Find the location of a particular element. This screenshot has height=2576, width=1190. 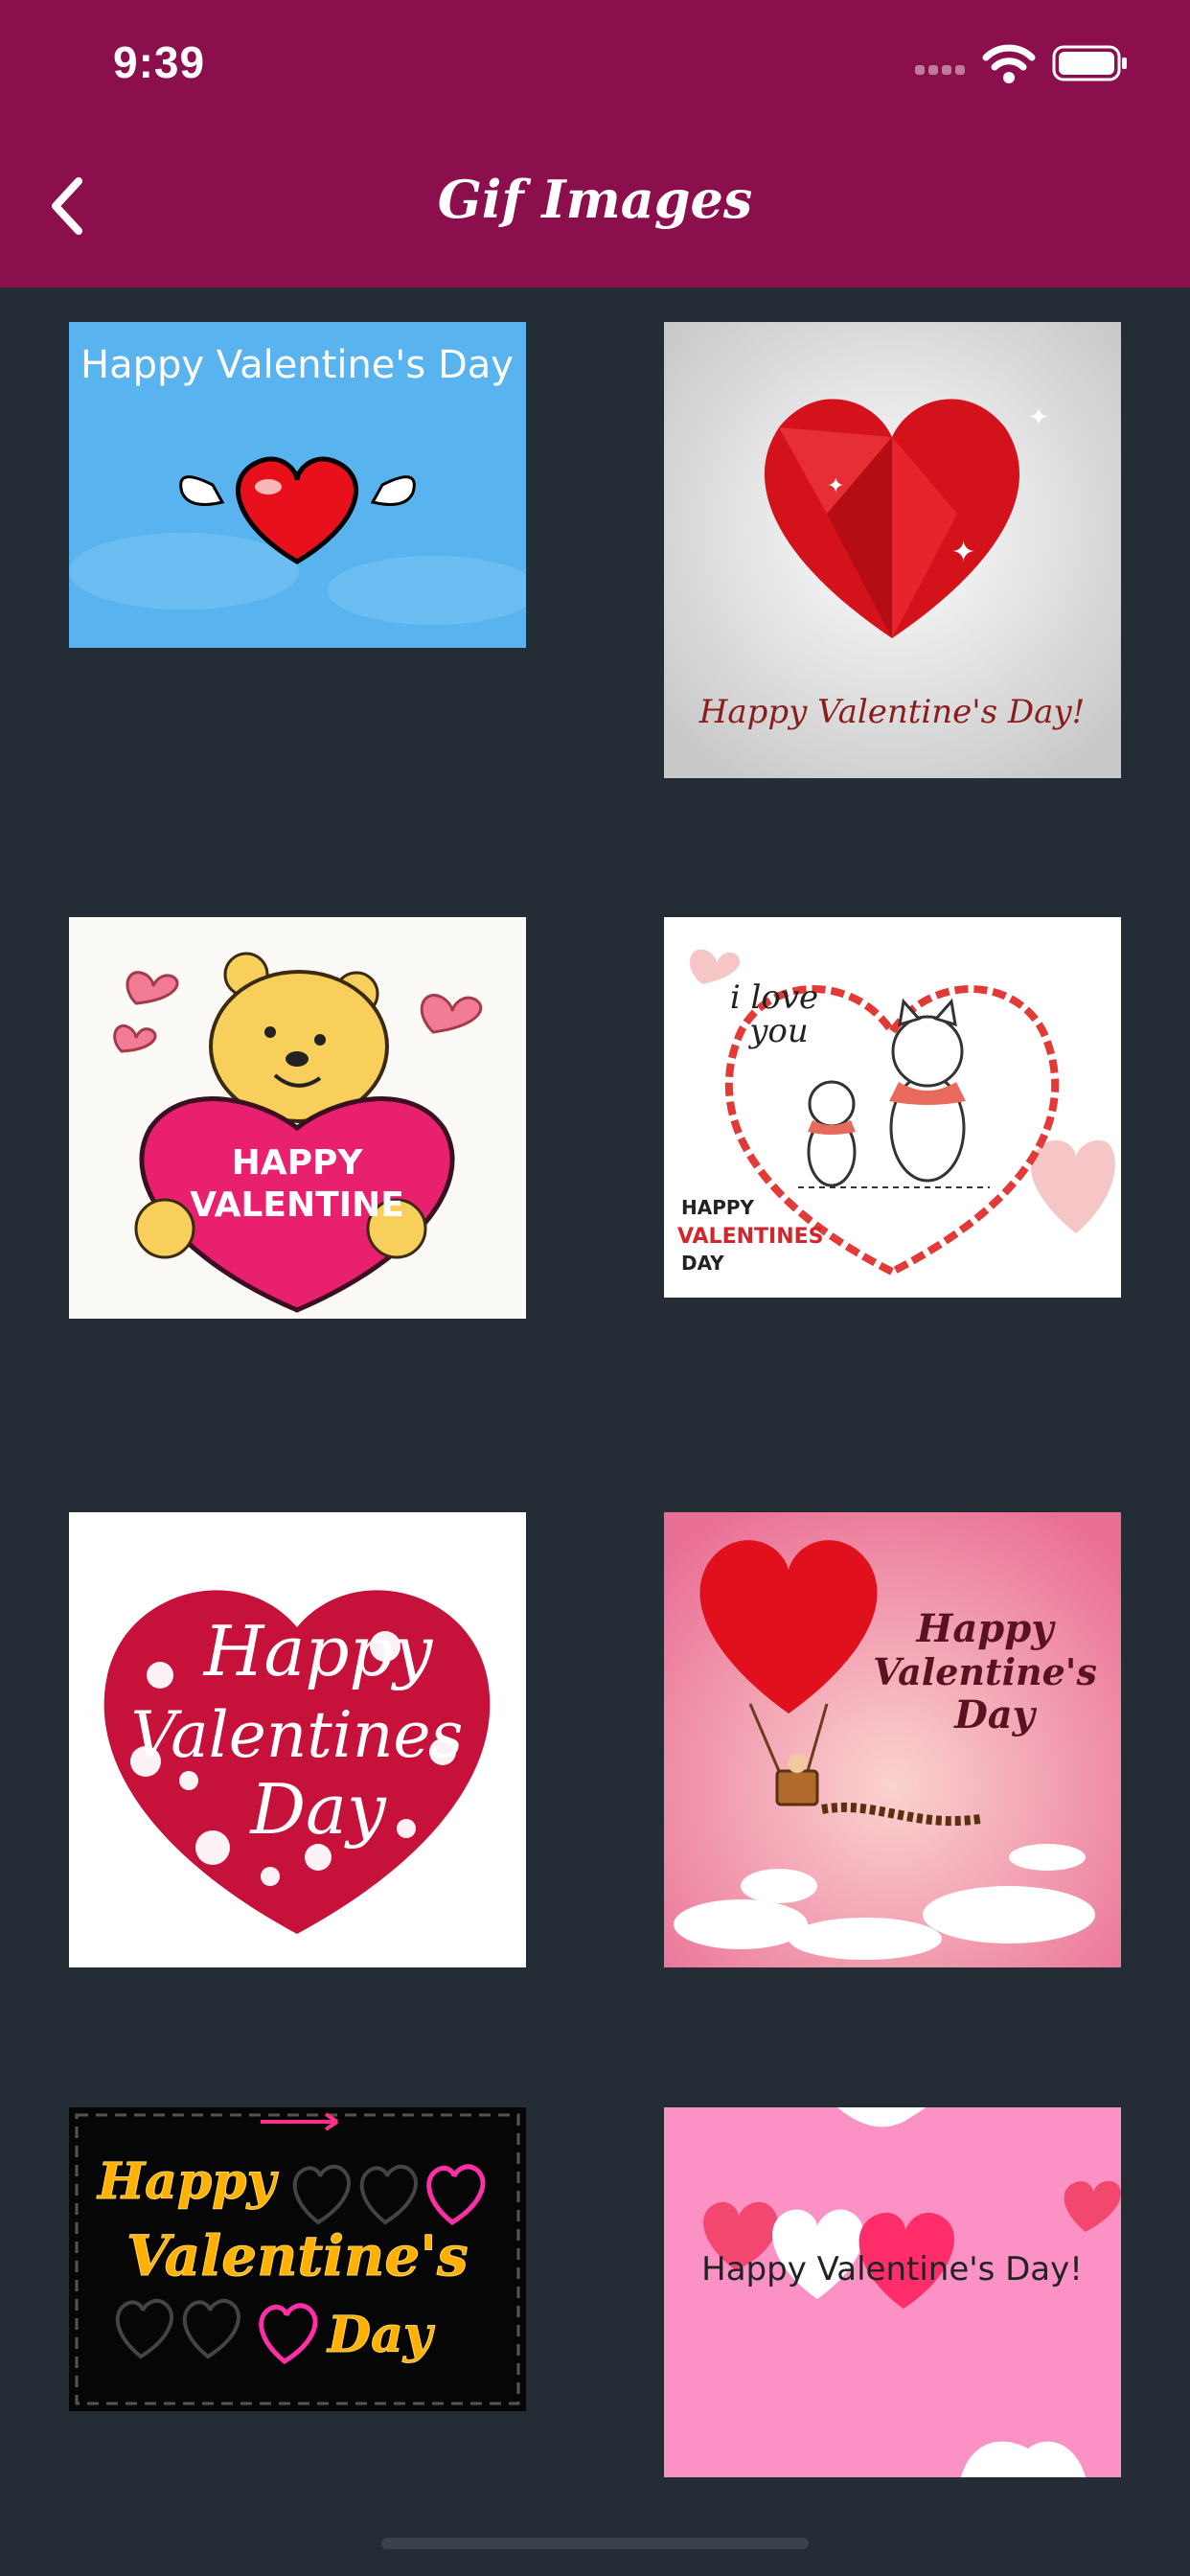

gif-card-5: Happy Valentines Day is located at coordinates (297, 1740).